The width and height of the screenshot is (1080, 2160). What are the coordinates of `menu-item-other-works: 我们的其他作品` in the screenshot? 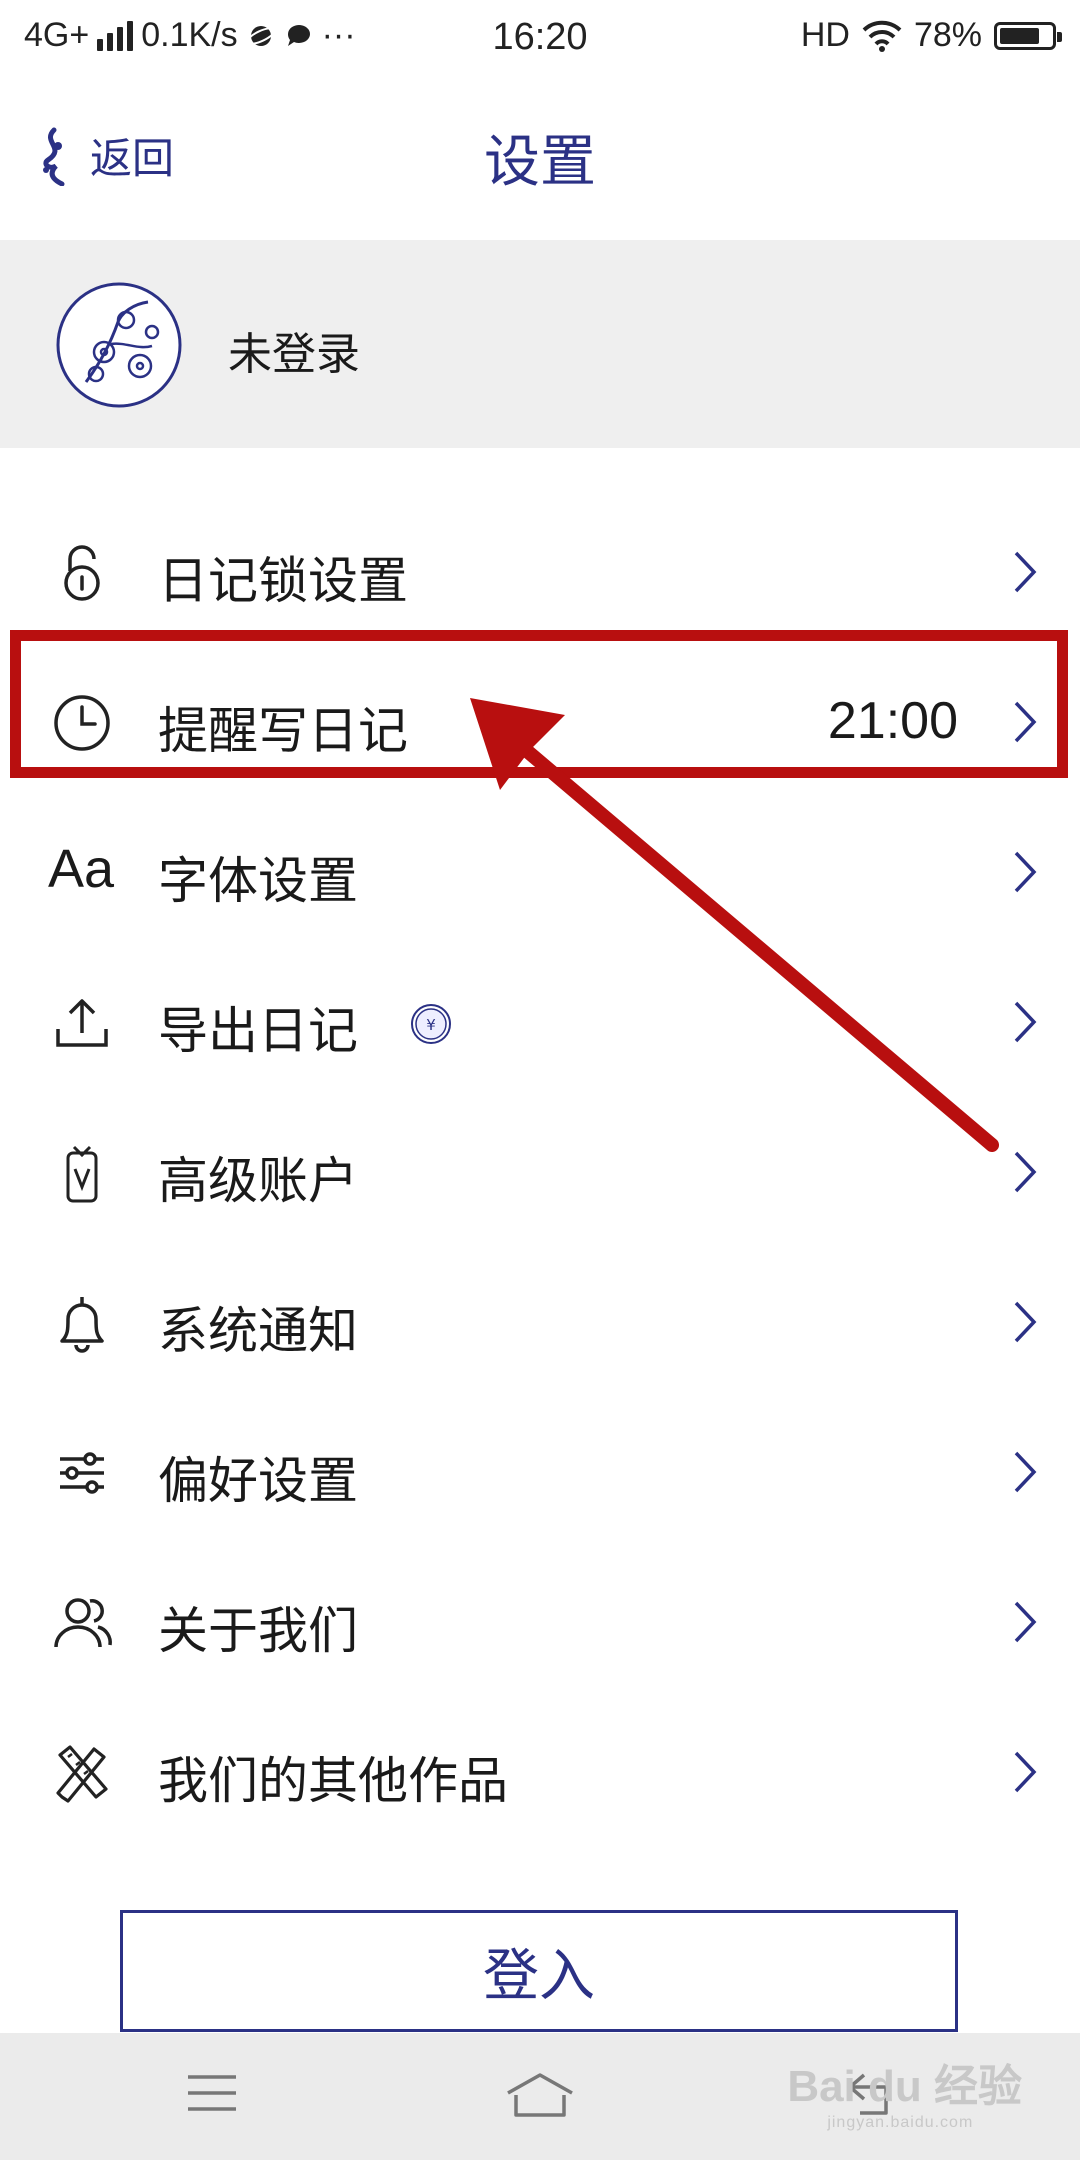 It's located at (540, 1772).